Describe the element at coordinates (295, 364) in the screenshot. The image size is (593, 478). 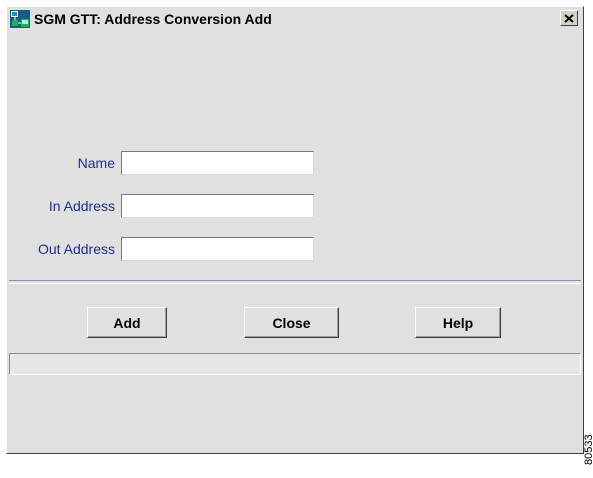
I see `status-bar` at that location.